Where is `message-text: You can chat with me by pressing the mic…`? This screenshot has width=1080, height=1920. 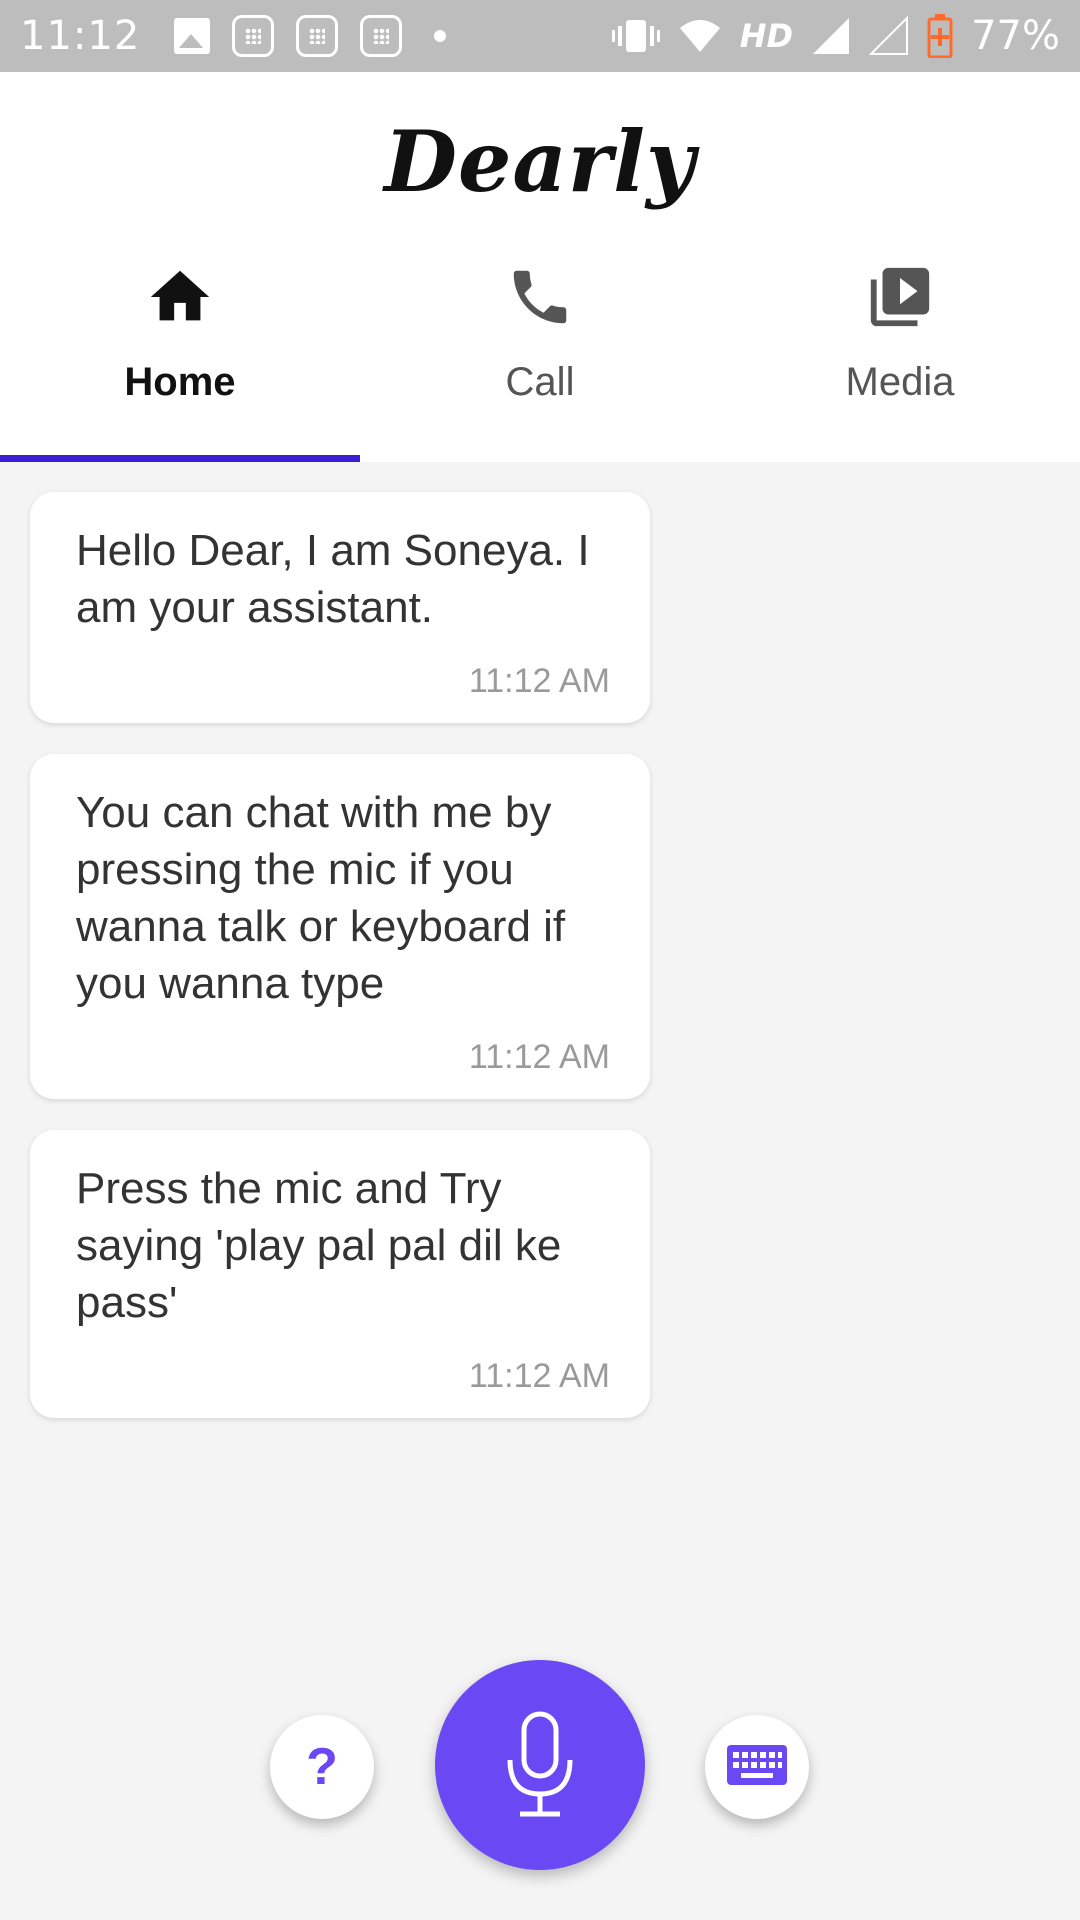 message-text: You can chat with me by pressing the mic… is located at coordinates (321, 898).